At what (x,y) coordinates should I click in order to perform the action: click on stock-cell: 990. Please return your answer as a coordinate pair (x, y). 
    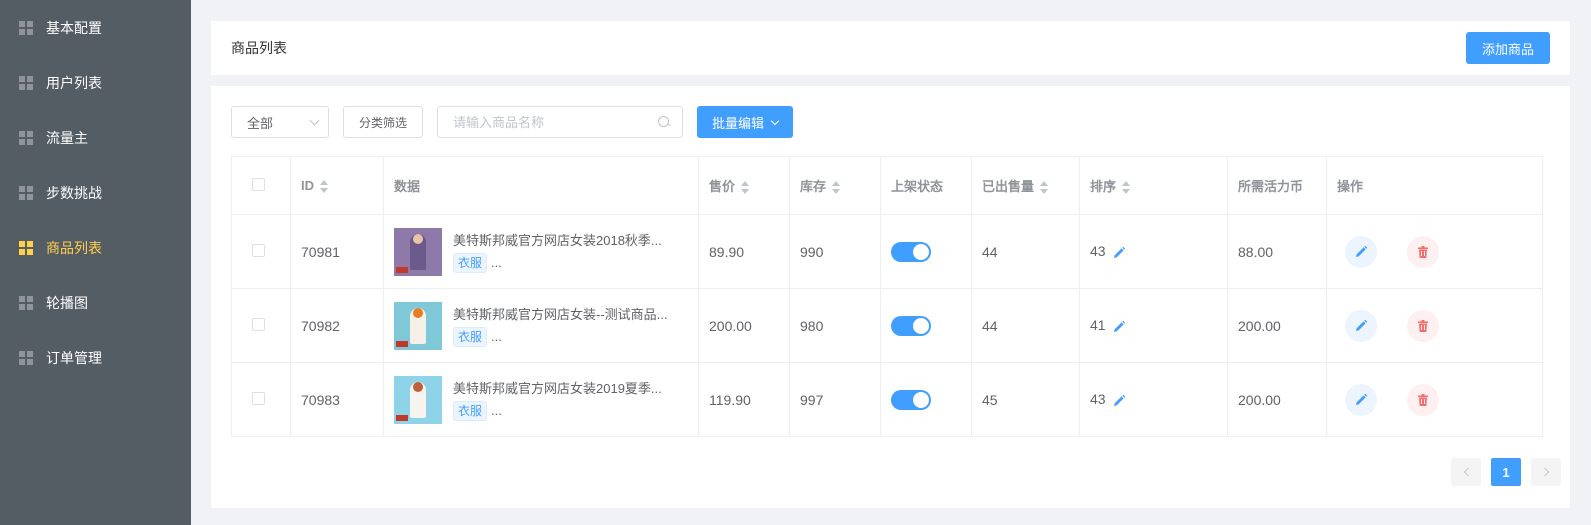
    Looking at the image, I should click on (835, 251).